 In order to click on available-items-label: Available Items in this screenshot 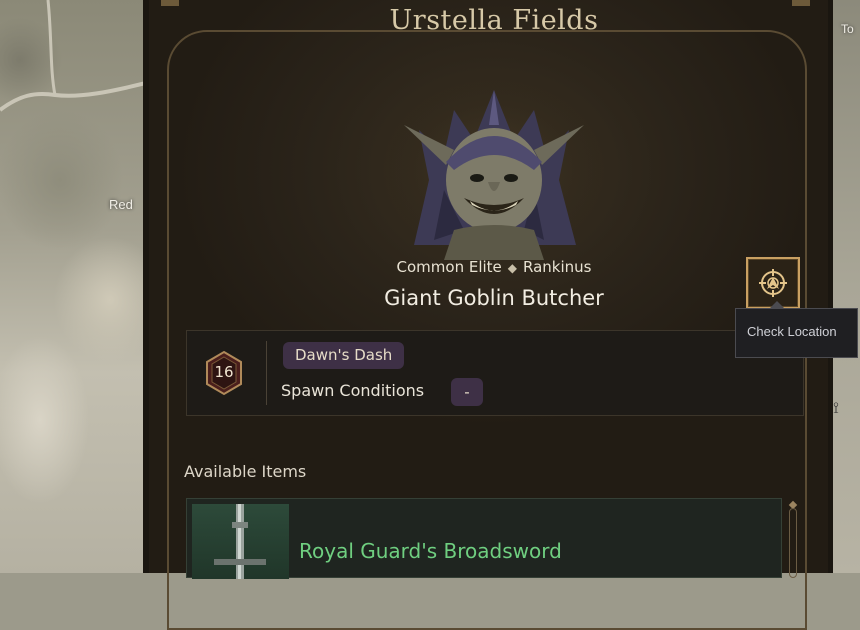, I will do `click(245, 471)`.